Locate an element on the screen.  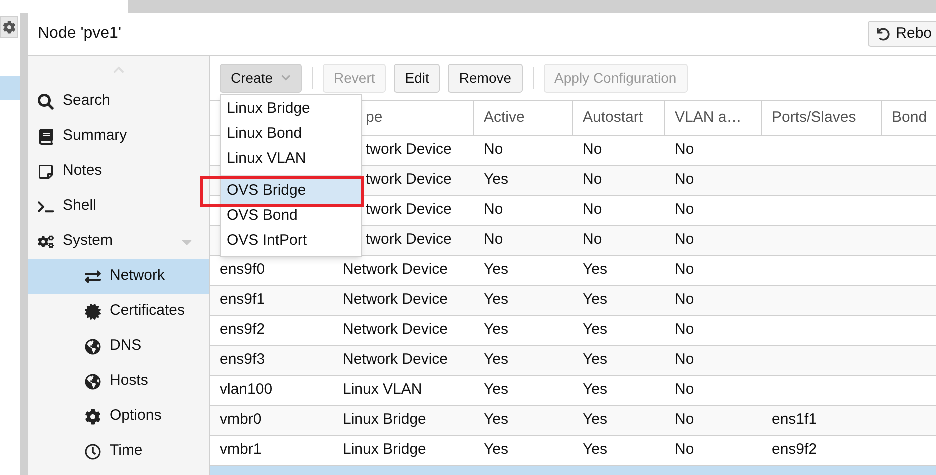
sidebar-item: Certificates is located at coordinates (118, 311).